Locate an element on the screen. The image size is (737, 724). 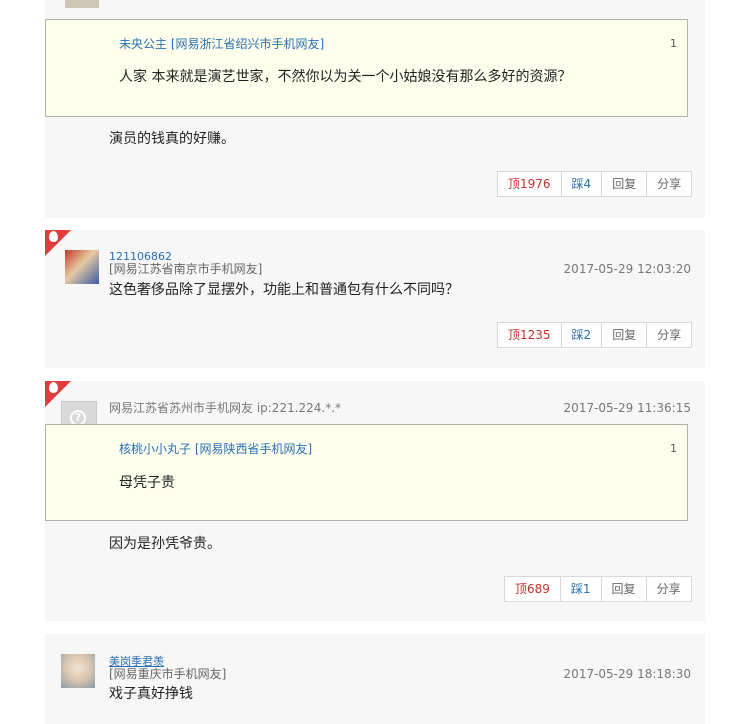
comment-text: 演员的钱真的好赚。 is located at coordinates (172, 139).